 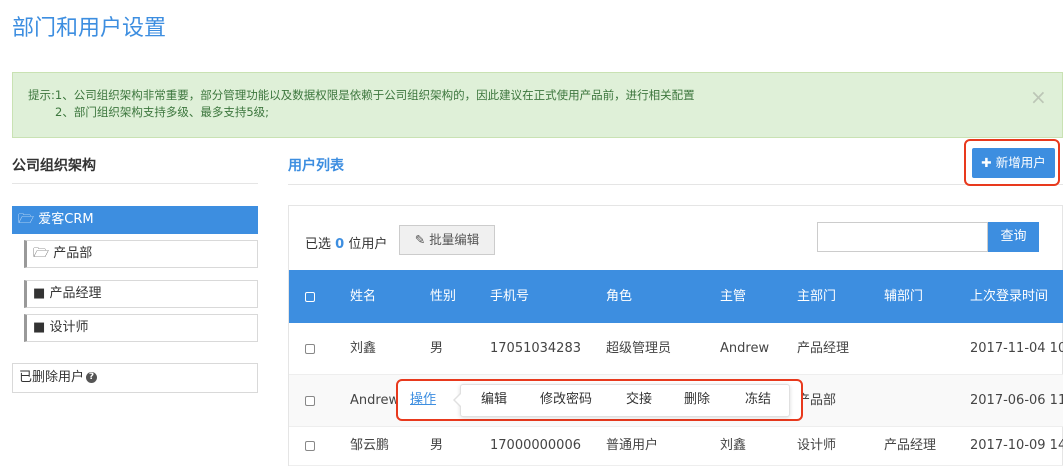 What do you see at coordinates (420, 239) in the screenshot?
I see `edit-icon: ✎` at bounding box center [420, 239].